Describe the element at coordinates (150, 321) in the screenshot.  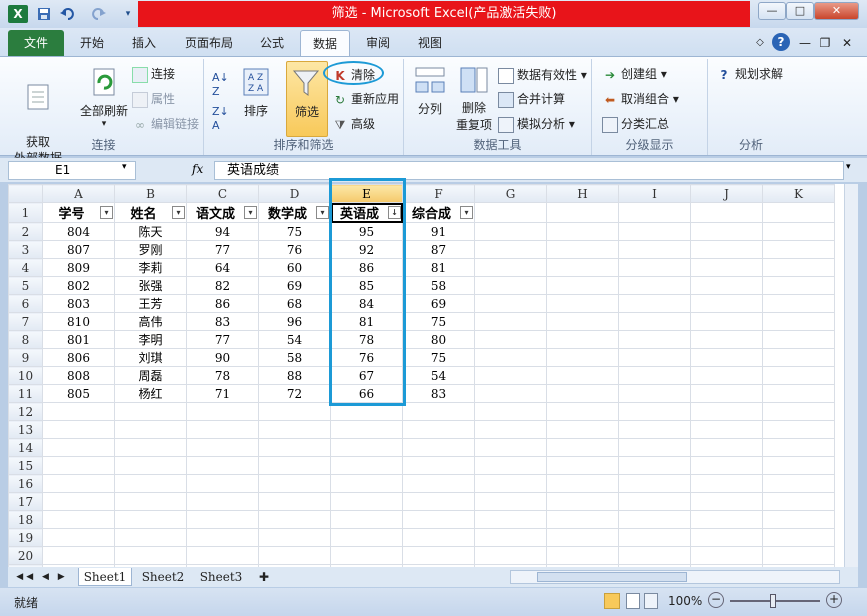
I see `cell: 高伟` at that location.